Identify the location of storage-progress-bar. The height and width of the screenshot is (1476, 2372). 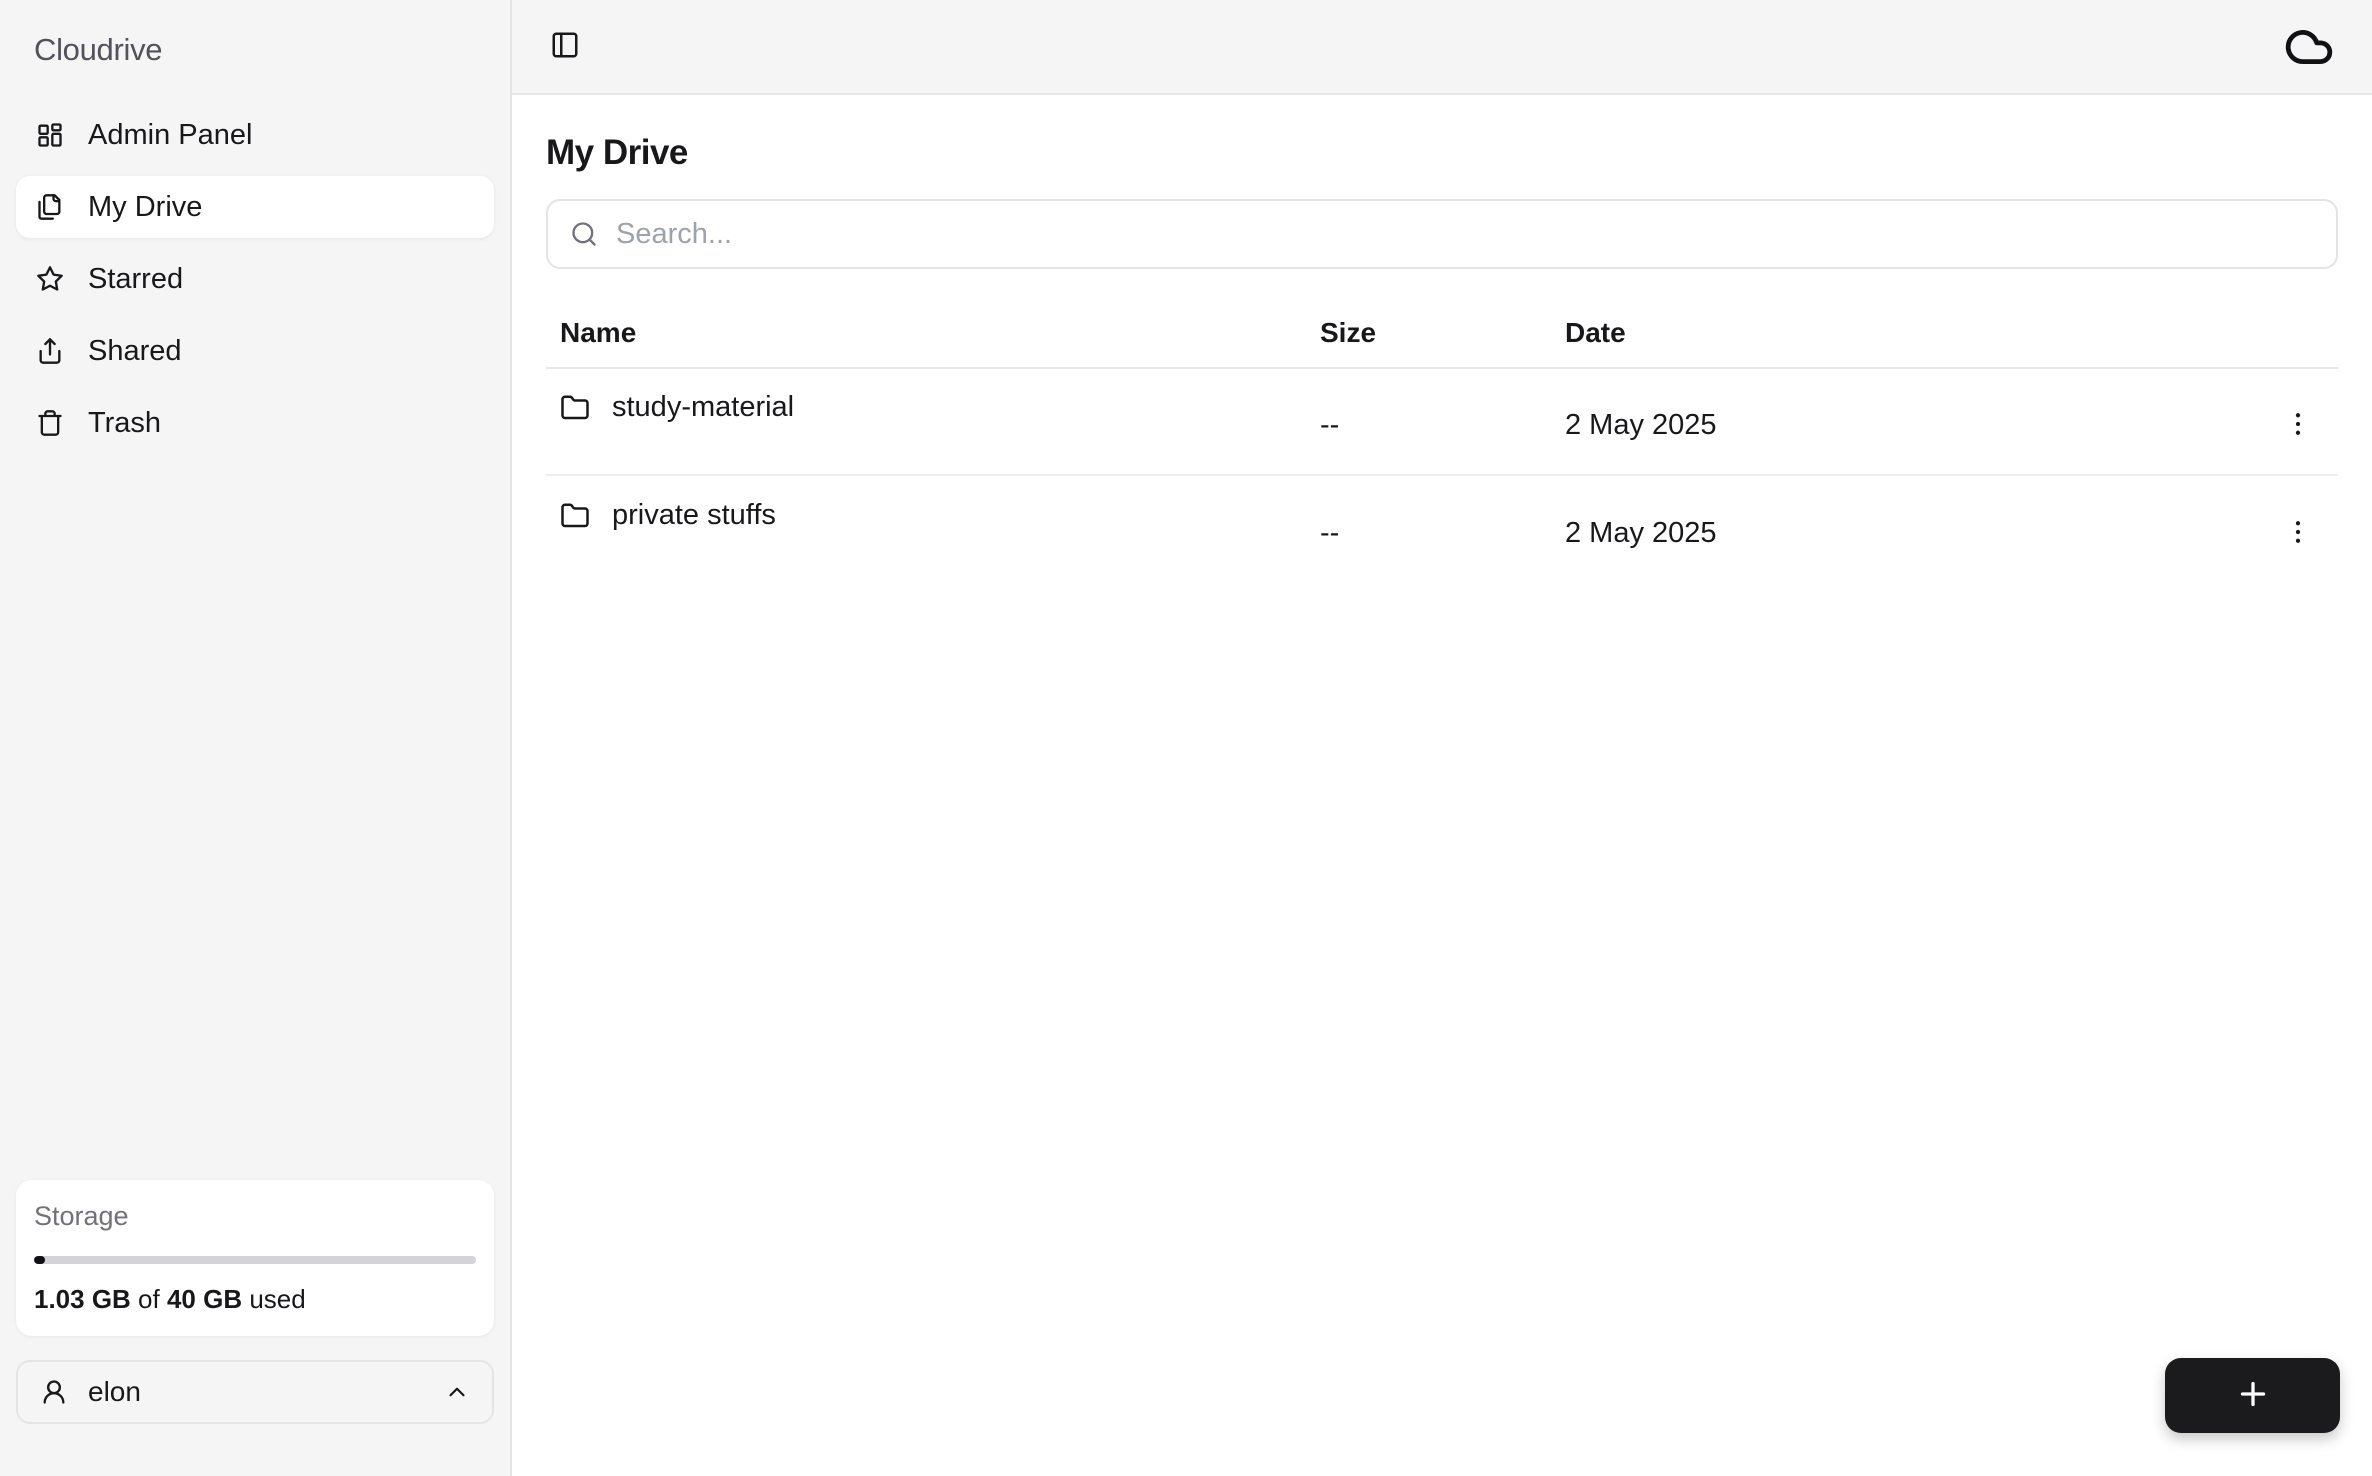
(255, 1260).